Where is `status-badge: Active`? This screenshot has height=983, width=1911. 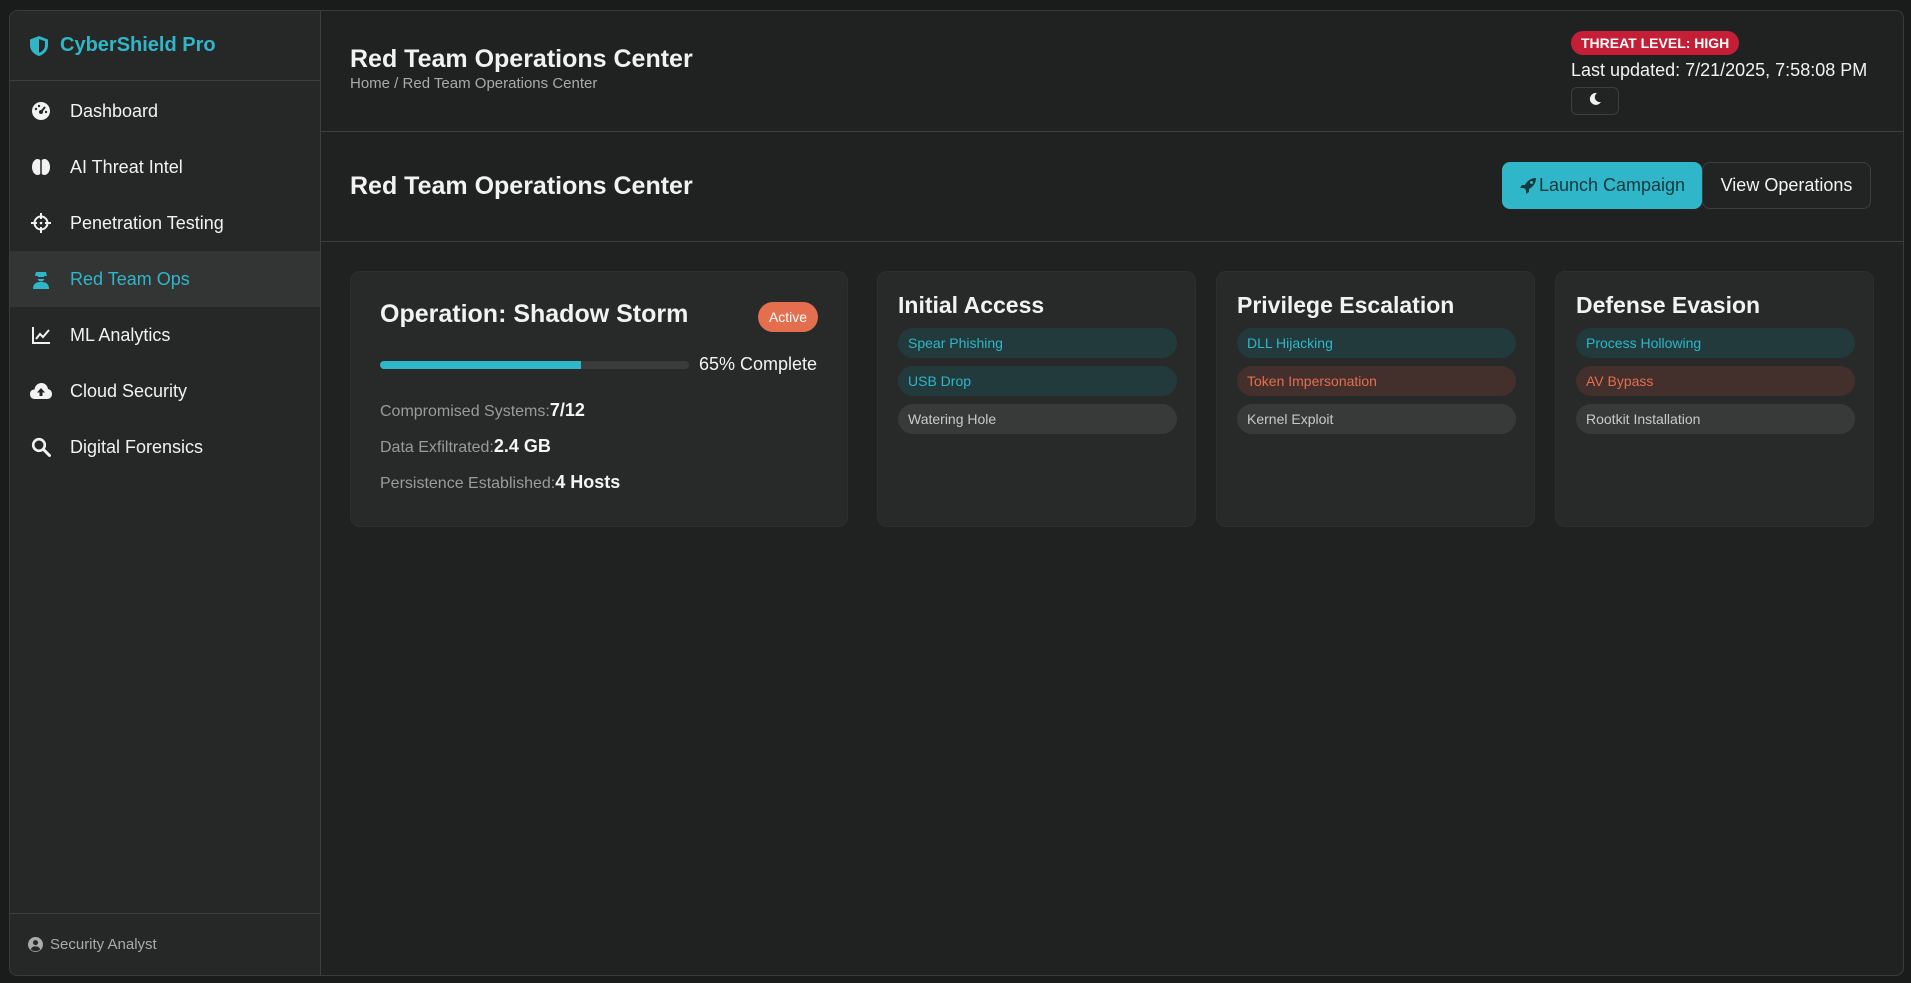 status-badge: Active is located at coordinates (788, 317).